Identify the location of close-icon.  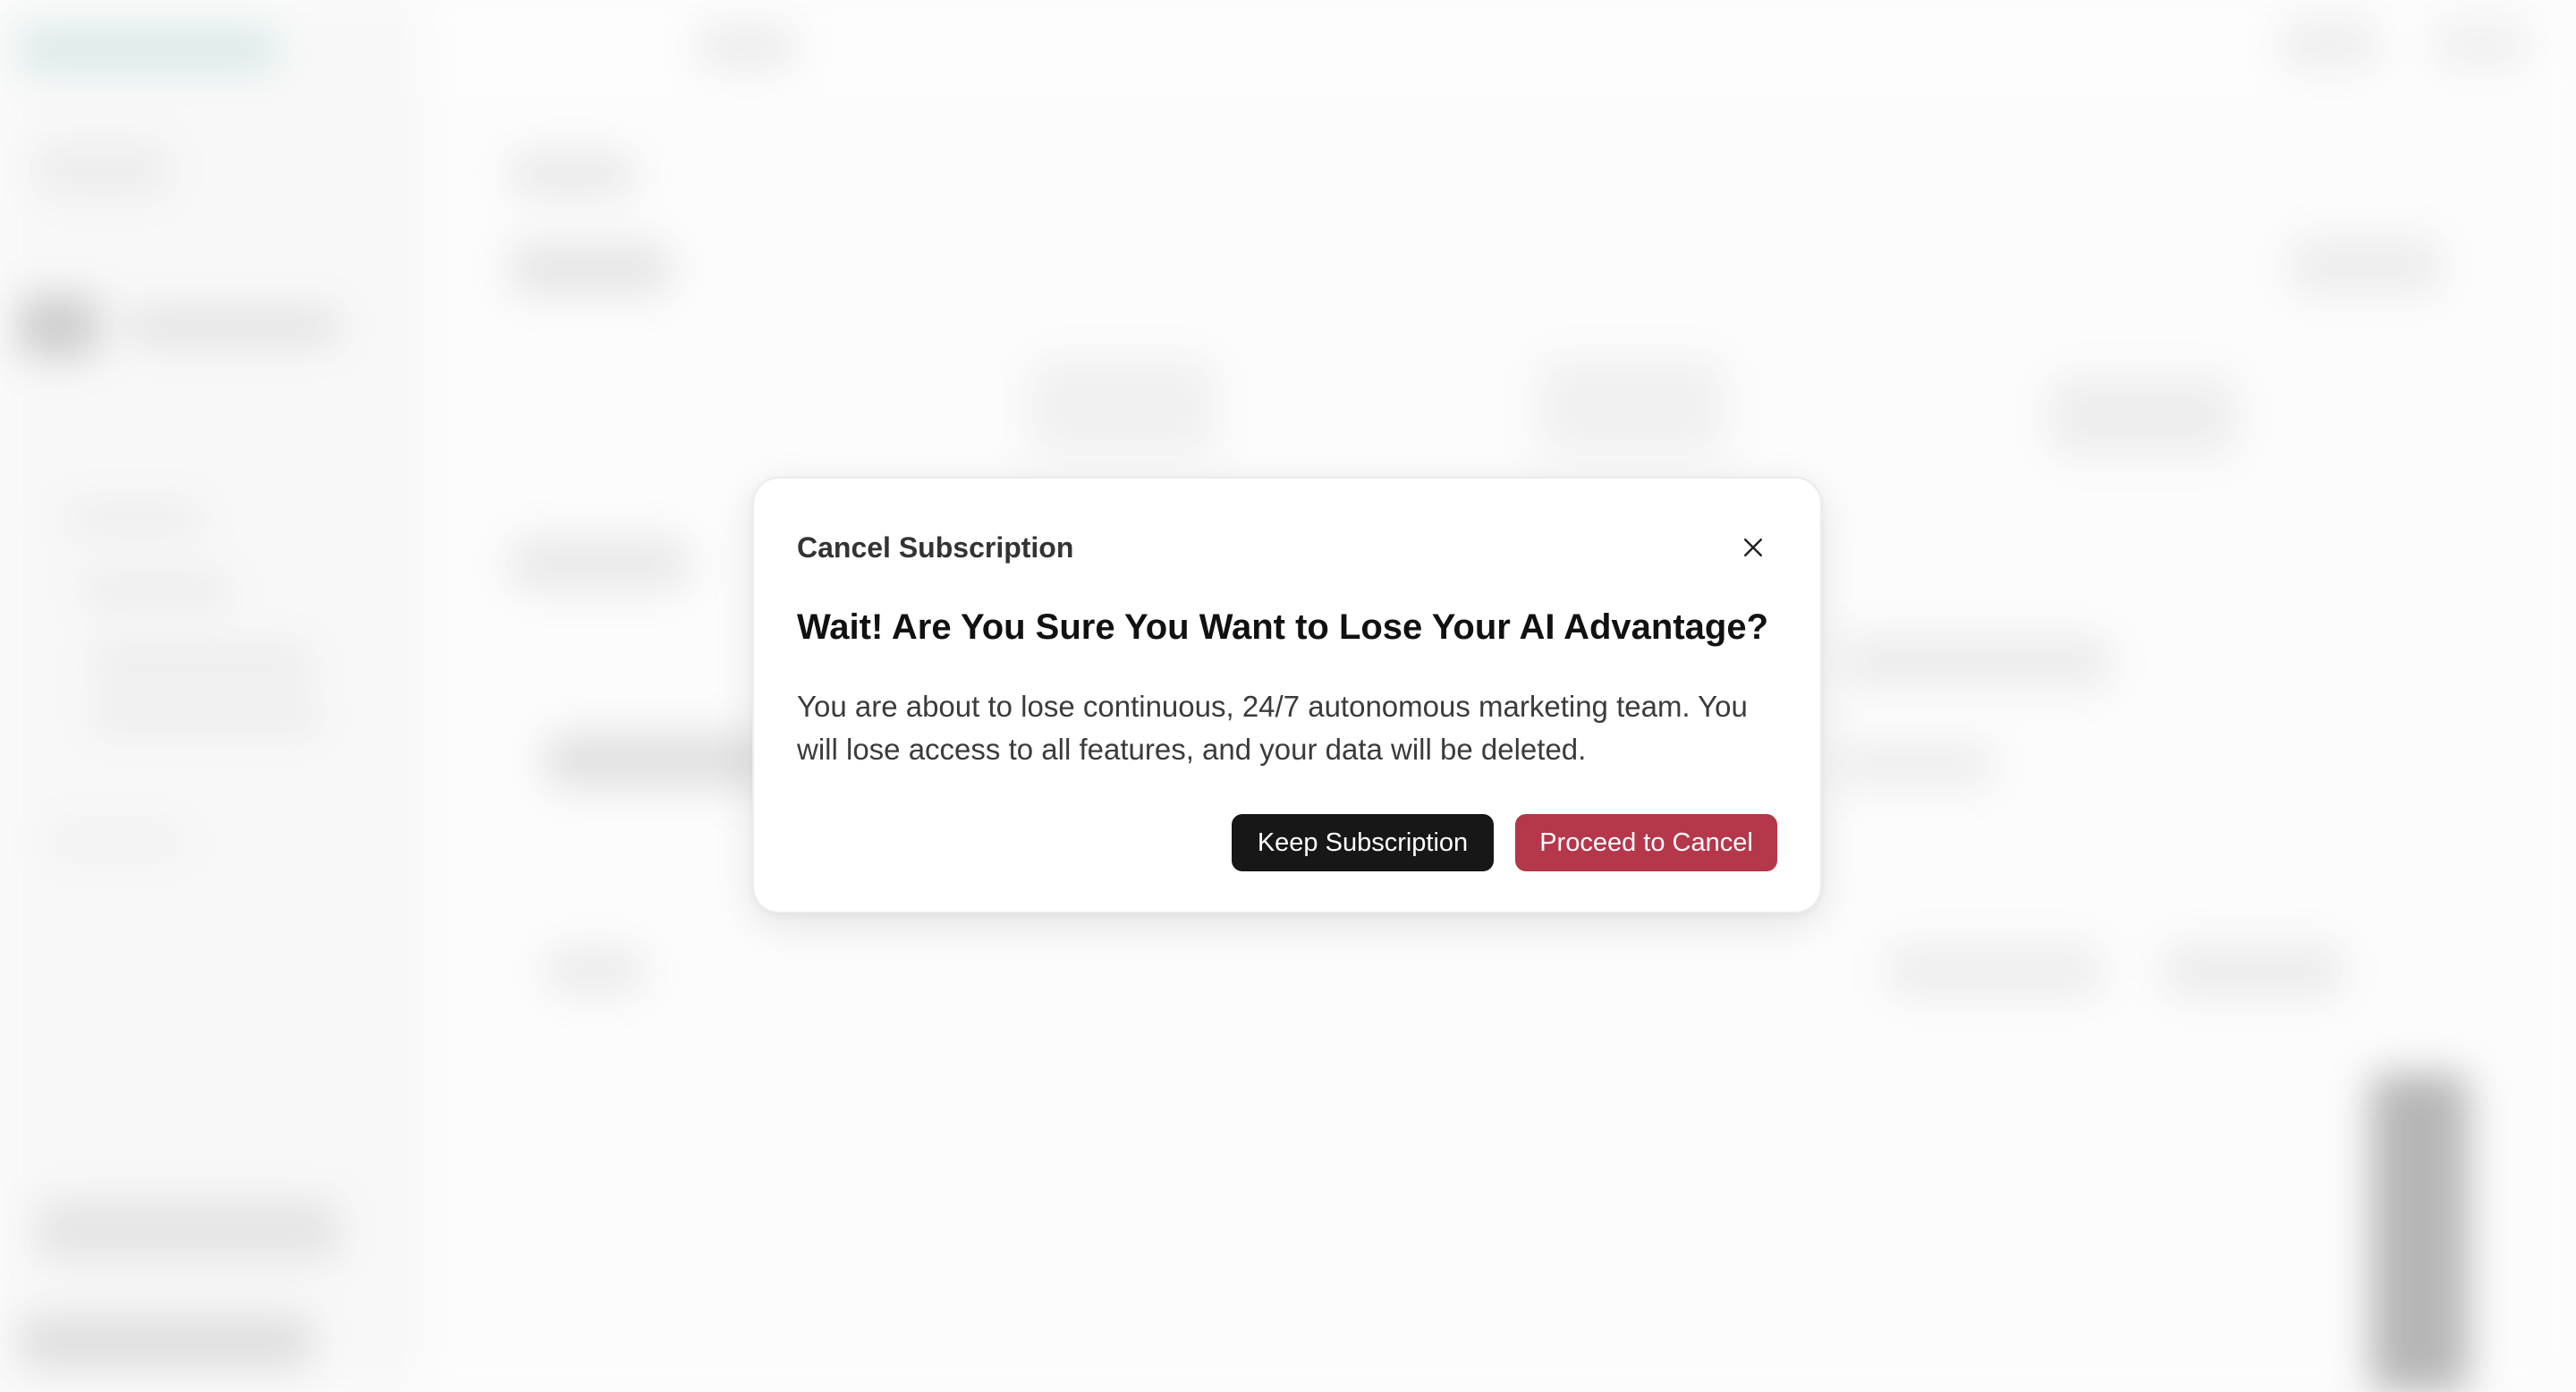
(1753, 547).